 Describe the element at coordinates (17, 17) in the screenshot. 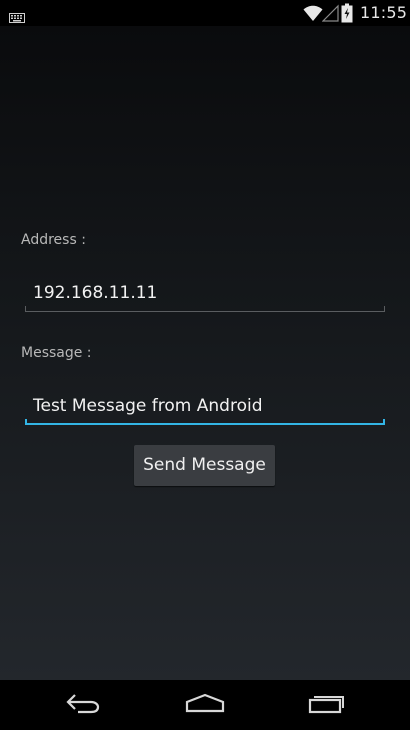

I see `keyboard-icon` at that location.